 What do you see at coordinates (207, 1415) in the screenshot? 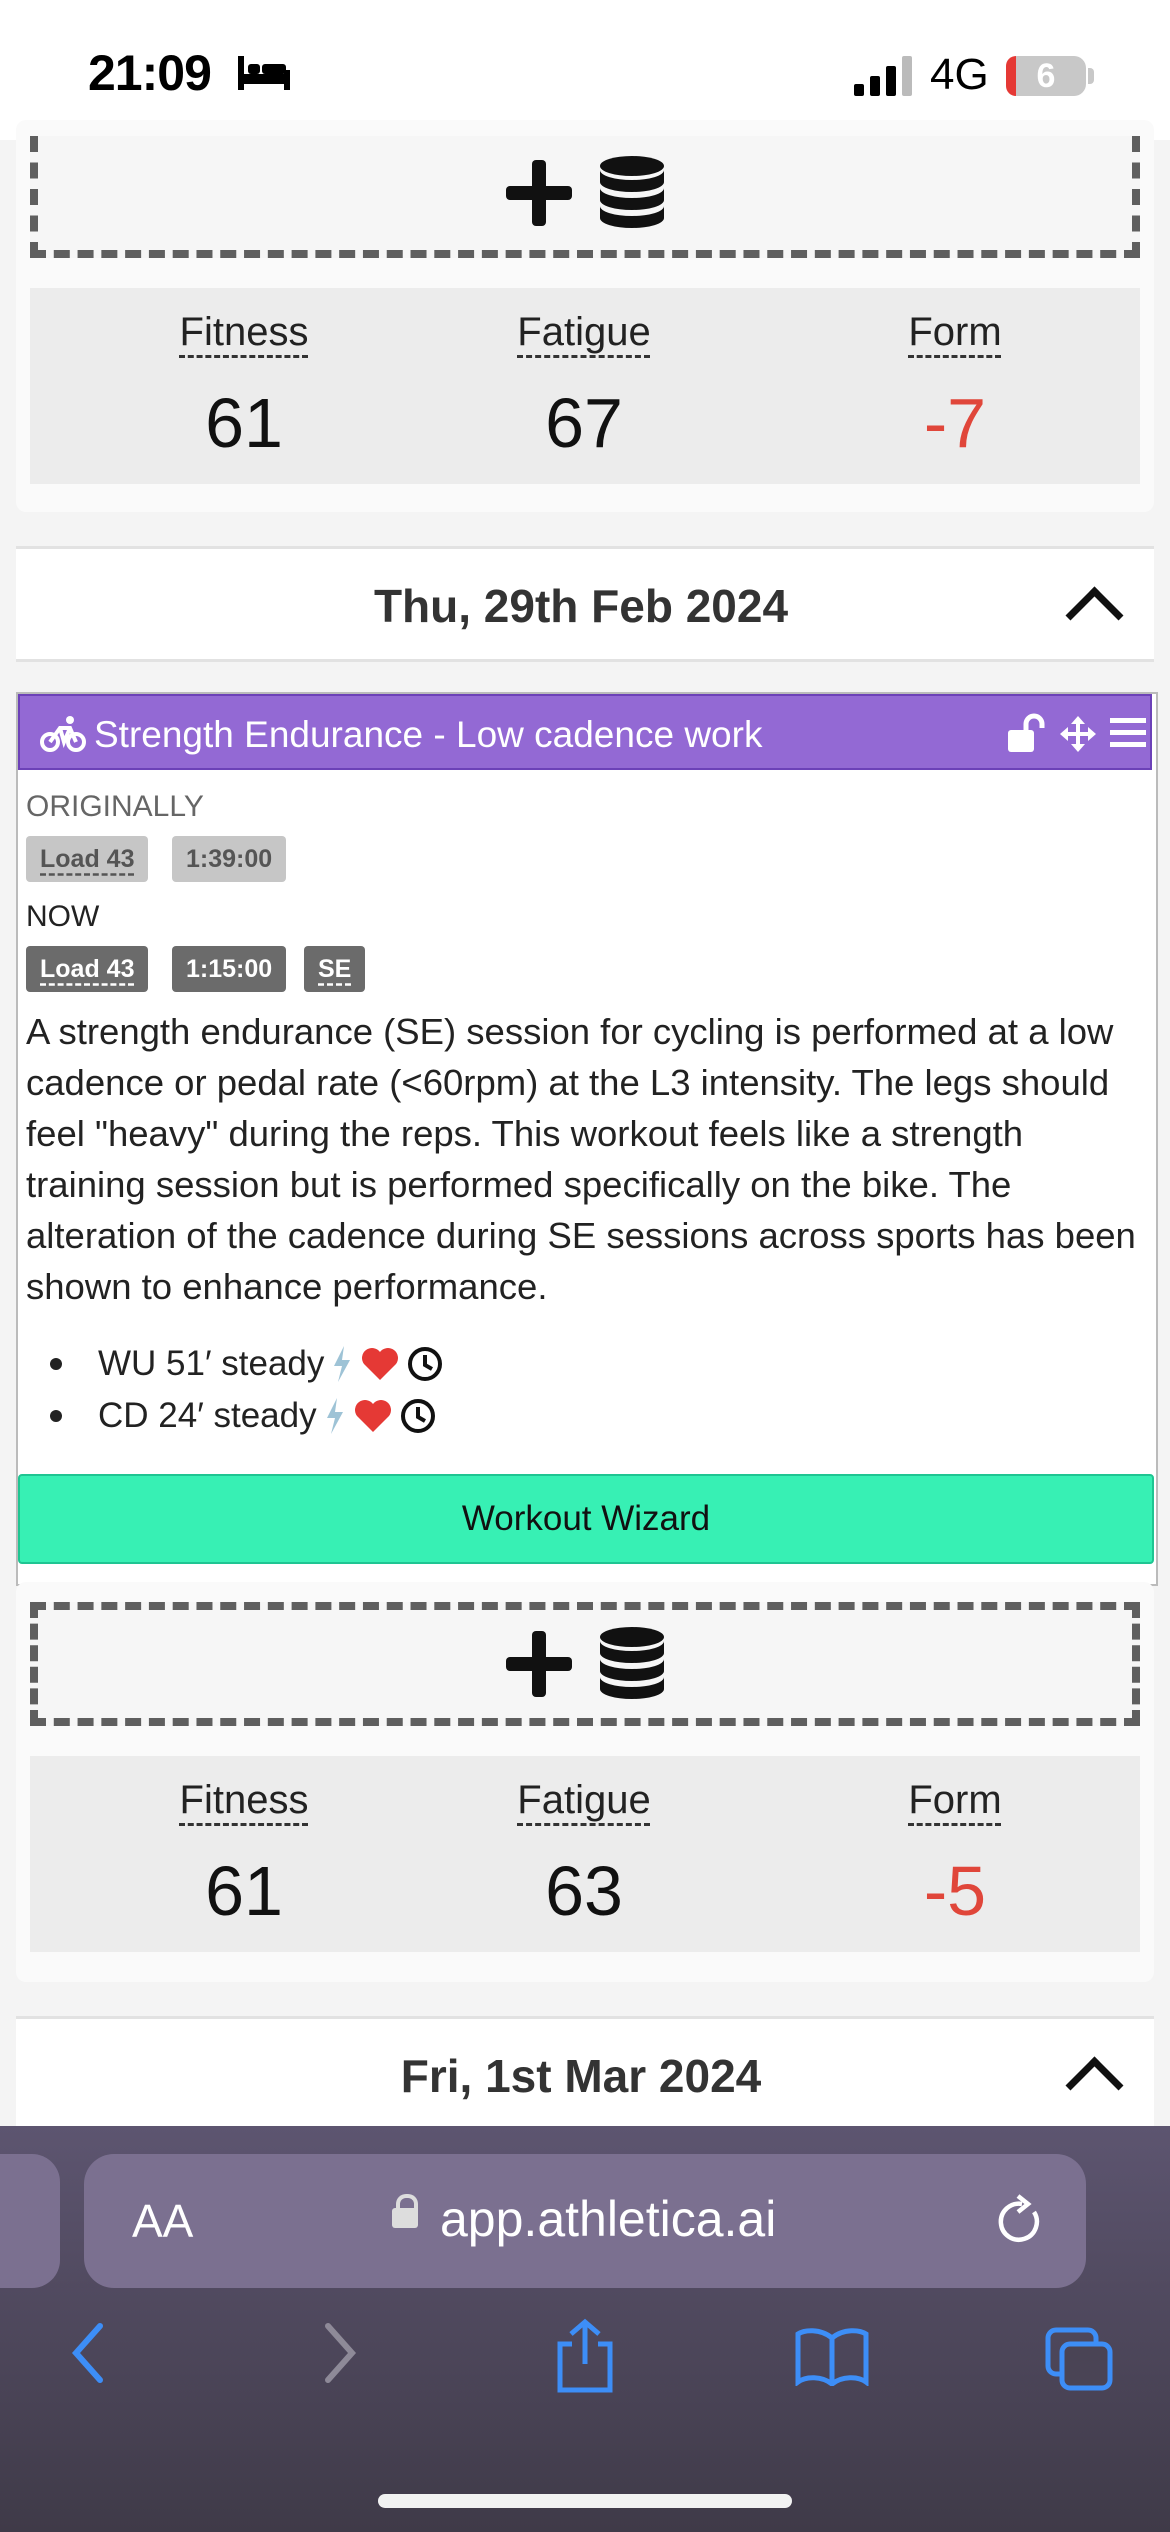
I see `step-text: CD 24′ steady` at bounding box center [207, 1415].